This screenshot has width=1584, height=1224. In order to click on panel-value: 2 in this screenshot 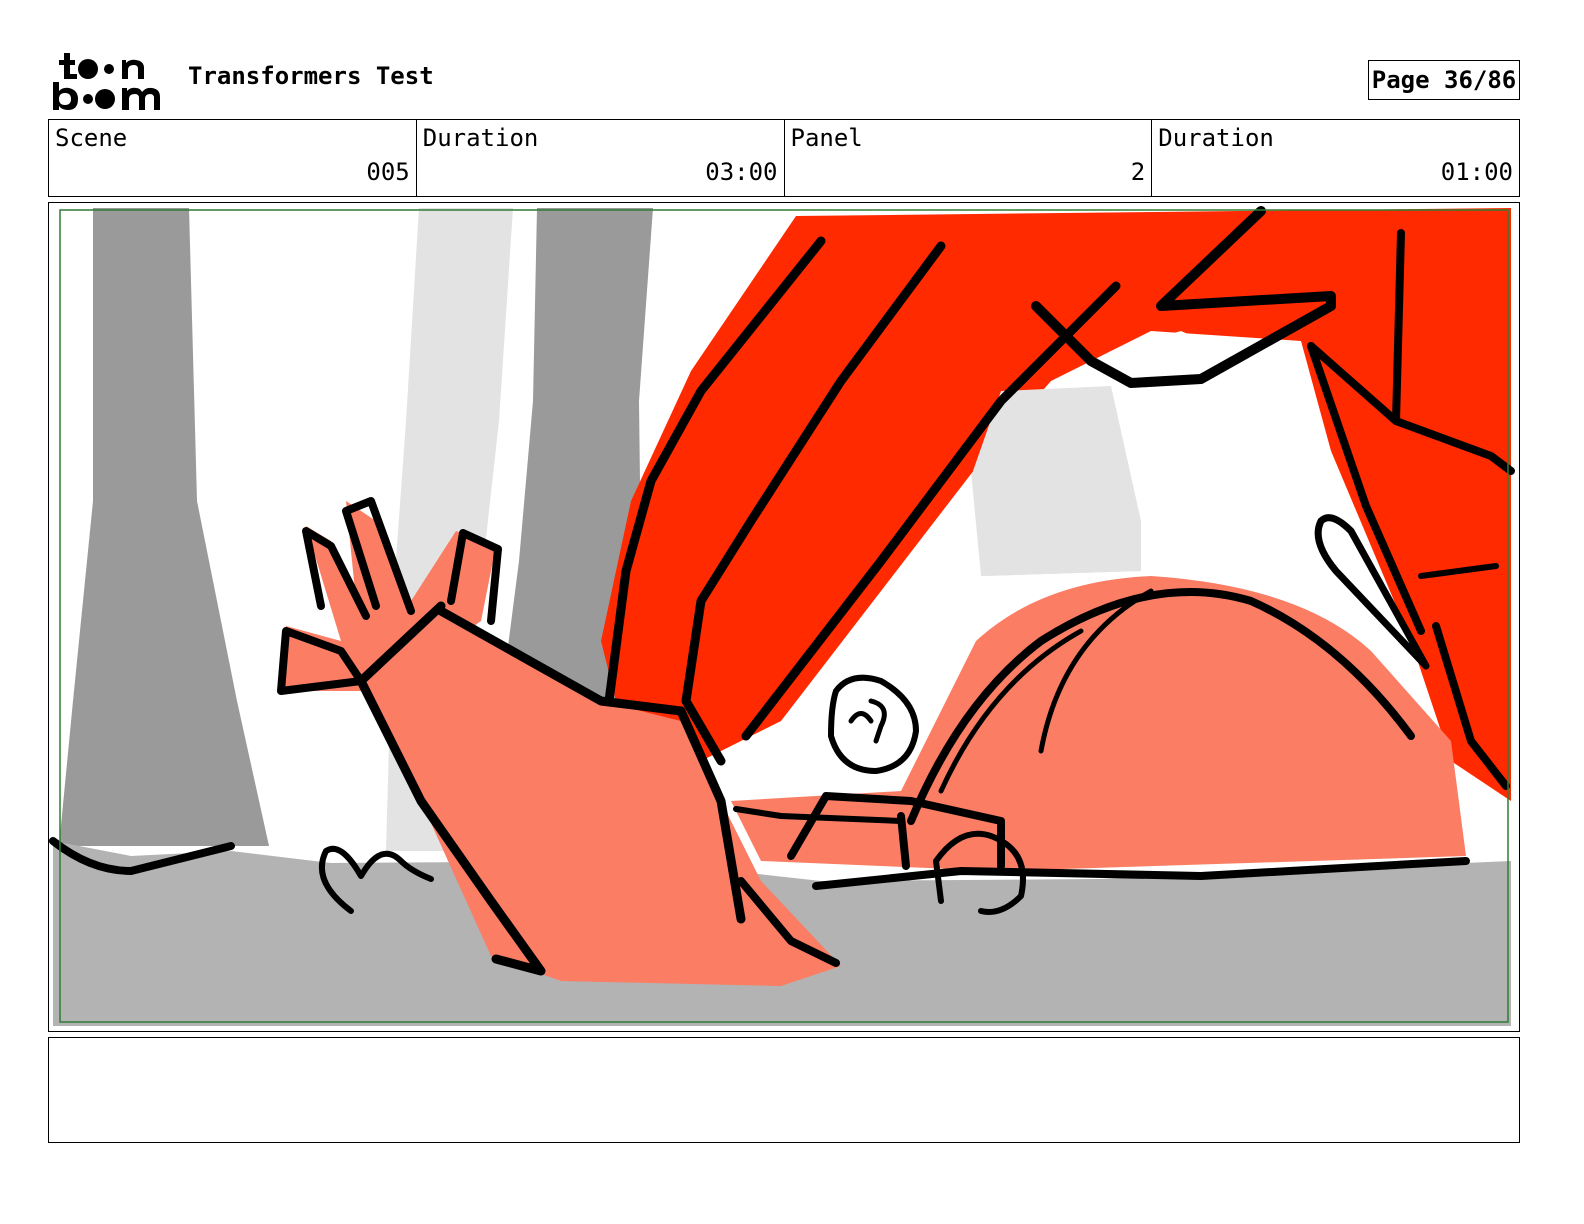, I will do `click(1138, 172)`.